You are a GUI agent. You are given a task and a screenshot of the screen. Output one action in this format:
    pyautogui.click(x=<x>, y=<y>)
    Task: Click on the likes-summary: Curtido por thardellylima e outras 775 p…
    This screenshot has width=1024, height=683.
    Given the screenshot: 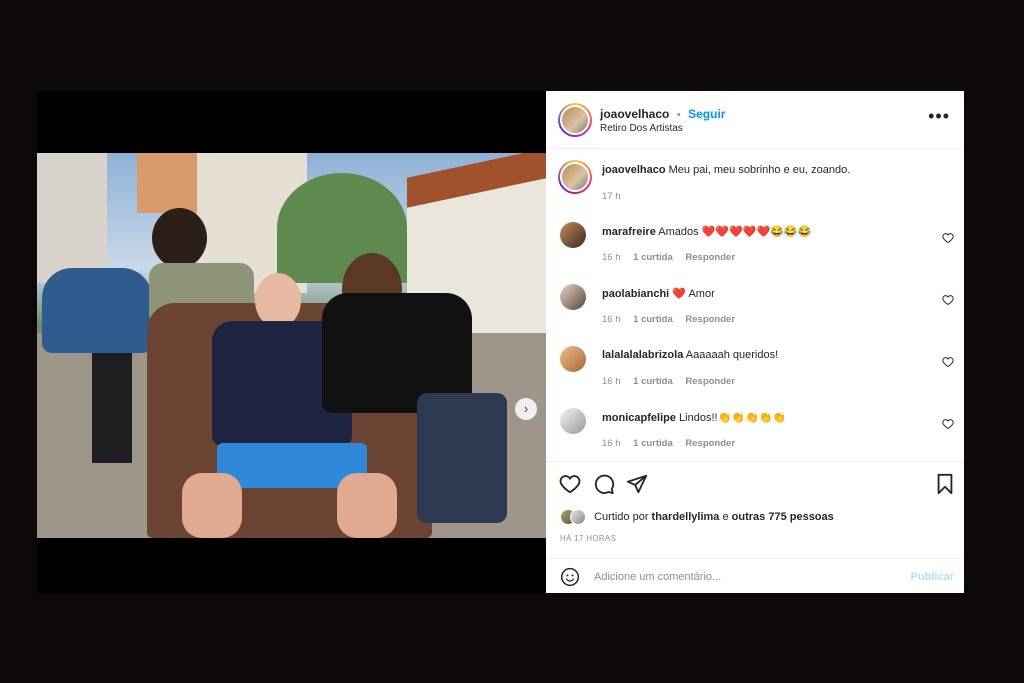 What is the action you would take?
    pyautogui.click(x=697, y=517)
    